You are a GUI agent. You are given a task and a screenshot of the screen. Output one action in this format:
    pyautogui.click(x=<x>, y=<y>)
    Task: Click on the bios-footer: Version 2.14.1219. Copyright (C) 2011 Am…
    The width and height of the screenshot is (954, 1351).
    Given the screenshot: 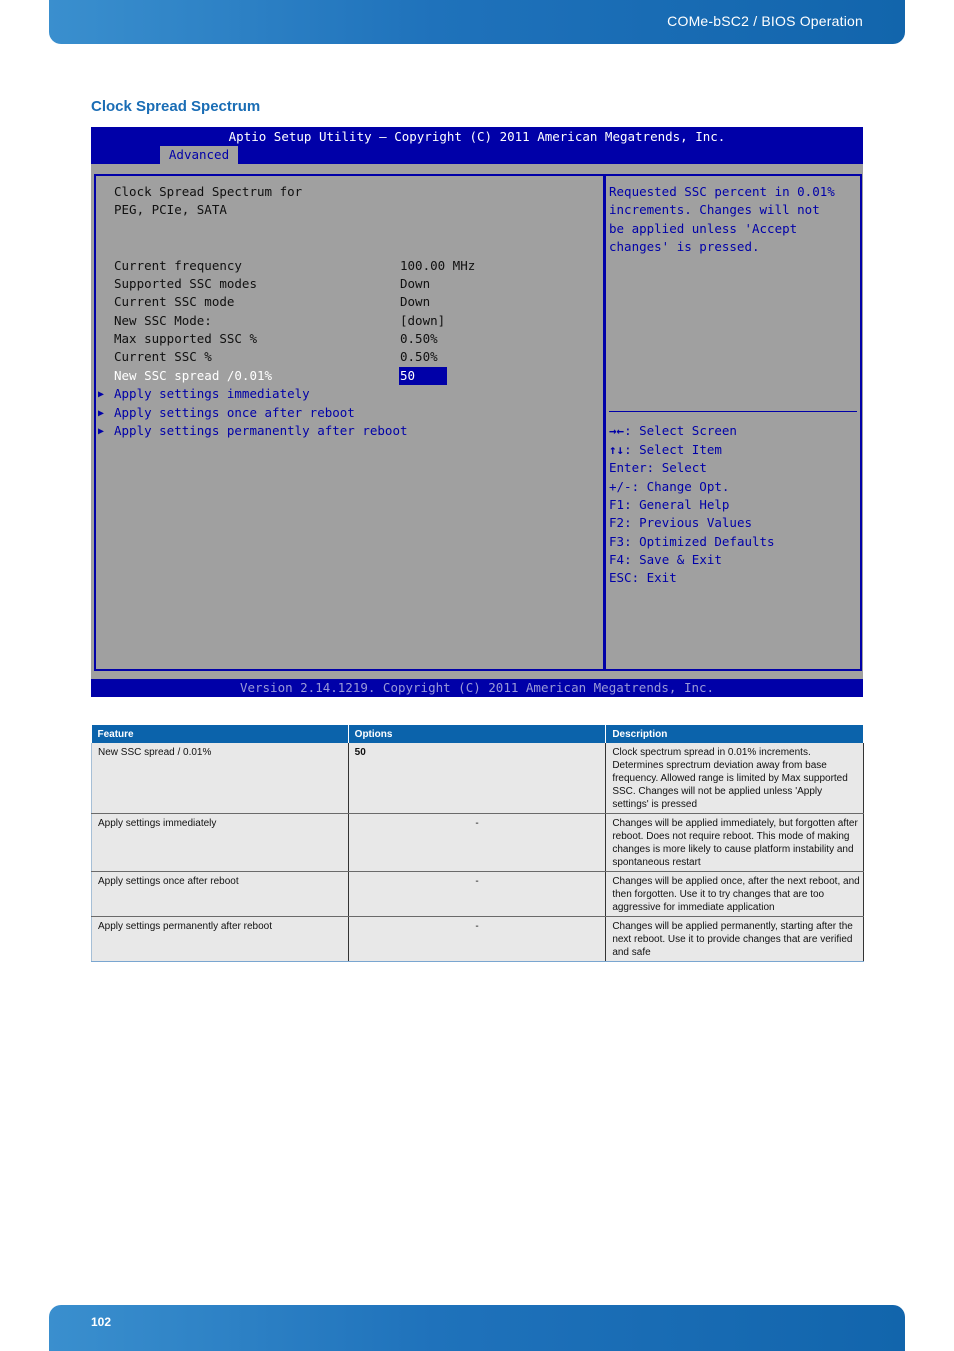 What is the action you would take?
    pyautogui.click(x=477, y=688)
    